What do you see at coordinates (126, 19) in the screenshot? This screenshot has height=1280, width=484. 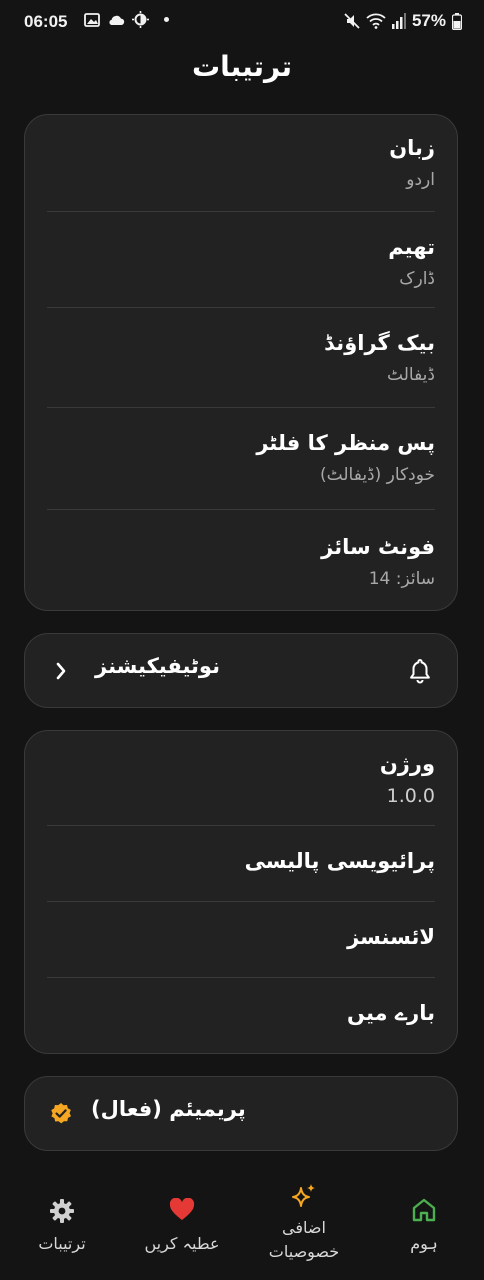 I see `status-icons-left` at bounding box center [126, 19].